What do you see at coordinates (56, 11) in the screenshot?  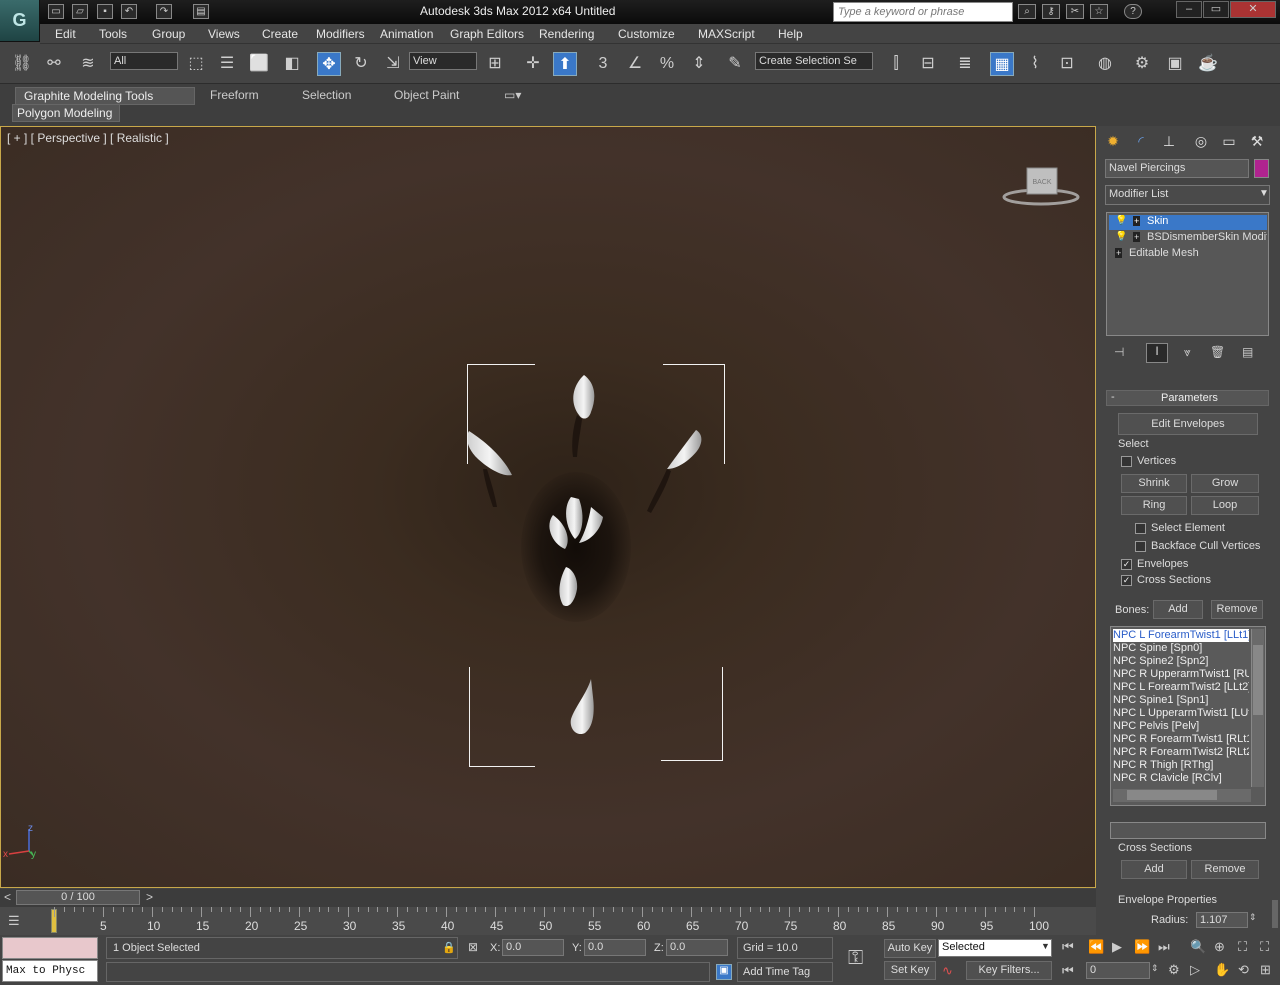 I see `new-icon: ▭` at bounding box center [56, 11].